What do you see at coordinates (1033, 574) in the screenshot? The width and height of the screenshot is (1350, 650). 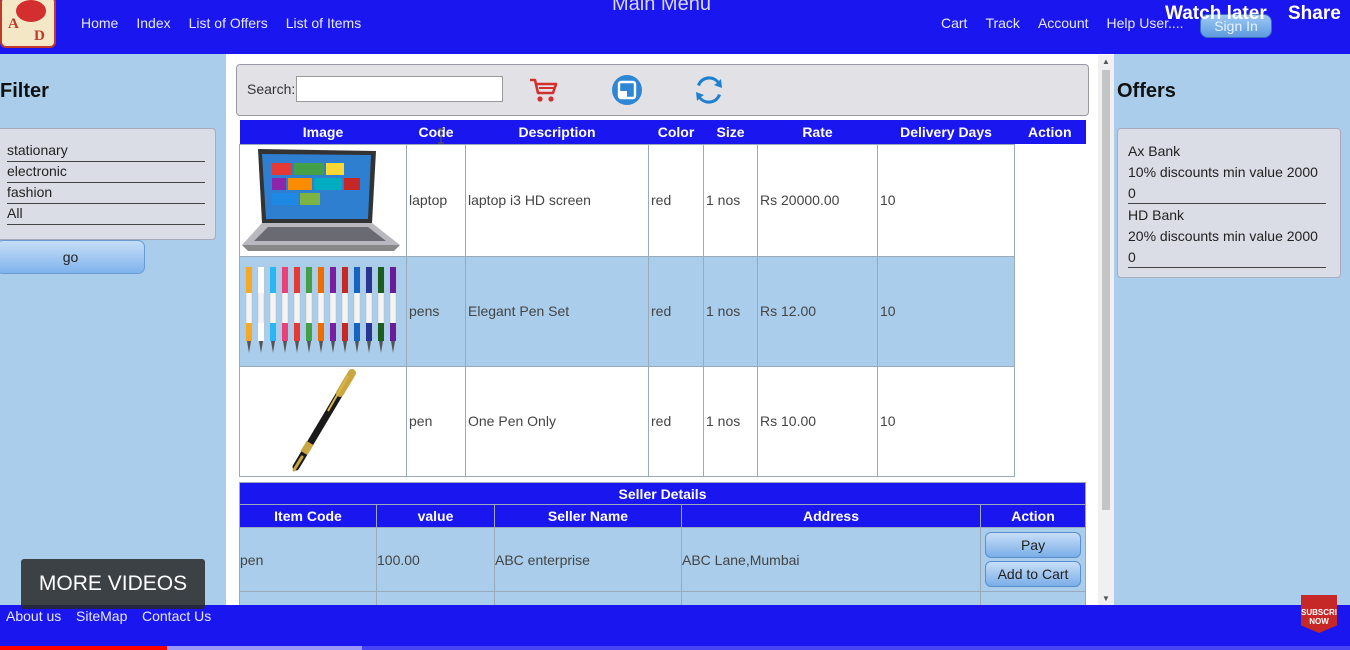 I see `add-to-cart-button: Add to Cart` at bounding box center [1033, 574].